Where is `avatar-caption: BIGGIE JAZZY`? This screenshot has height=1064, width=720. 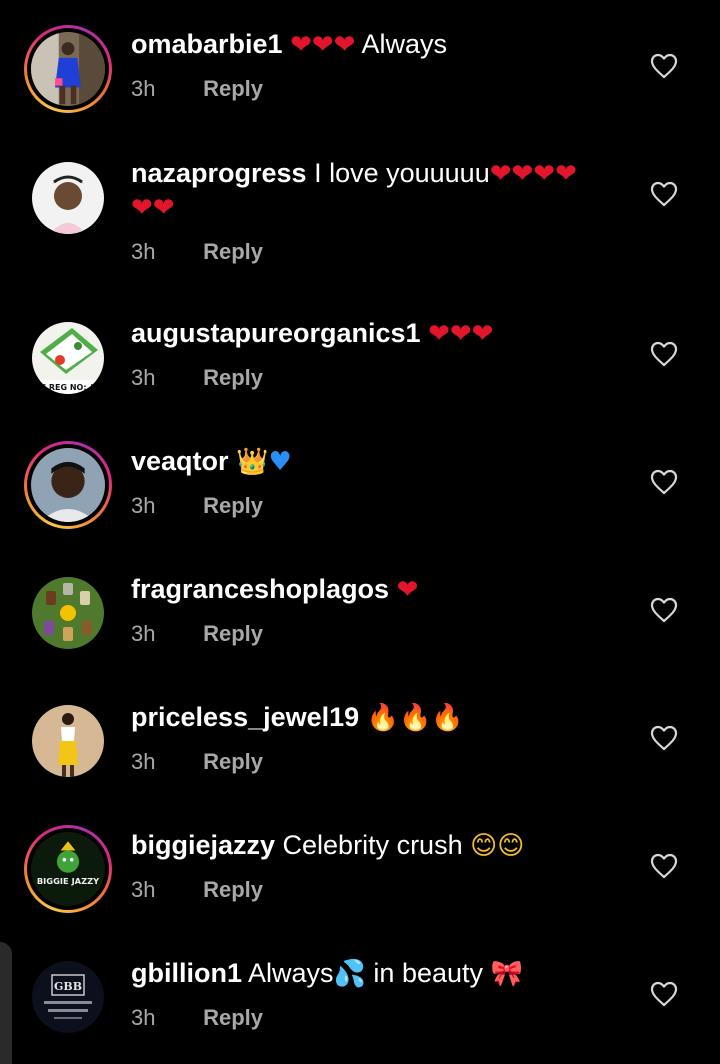 avatar-caption: BIGGIE JAZZY is located at coordinates (68, 881).